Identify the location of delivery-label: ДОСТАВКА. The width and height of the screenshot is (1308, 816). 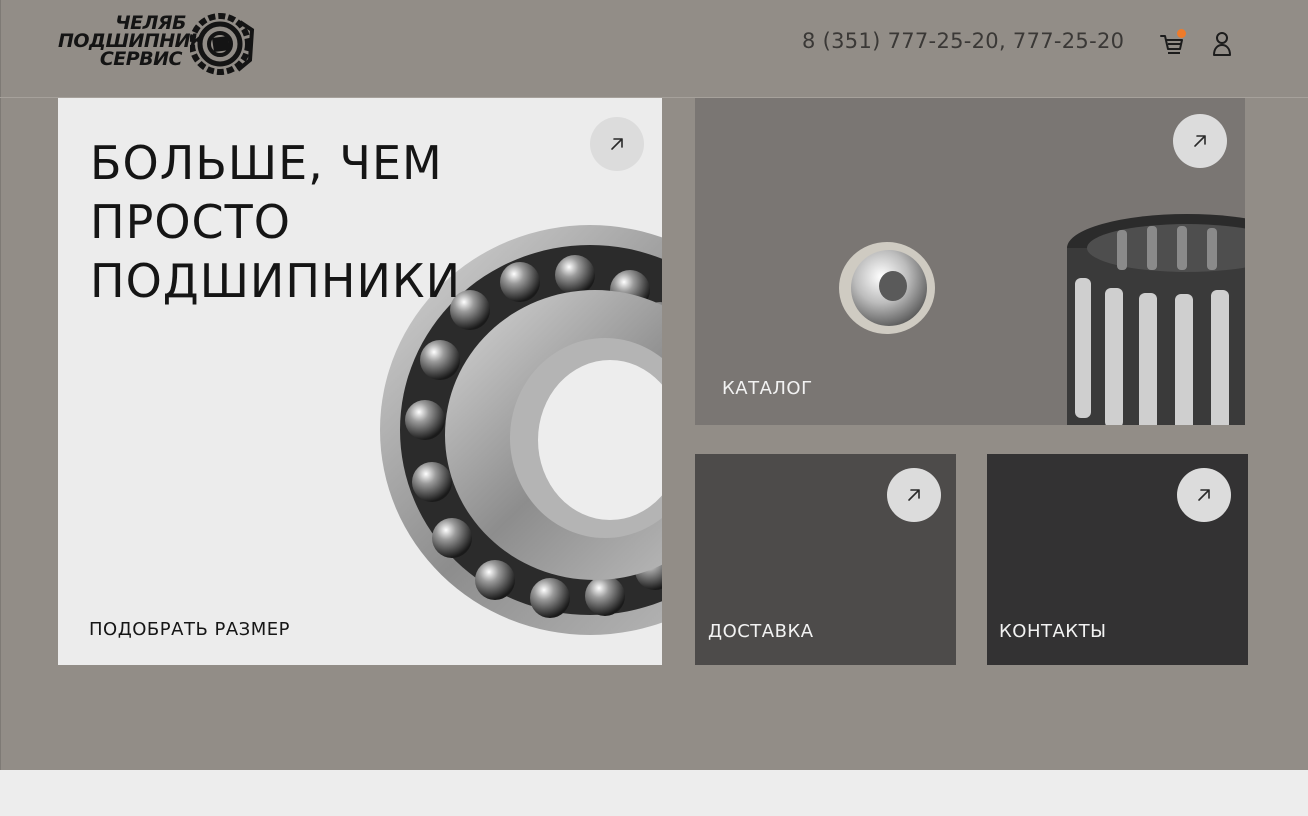
(761, 631).